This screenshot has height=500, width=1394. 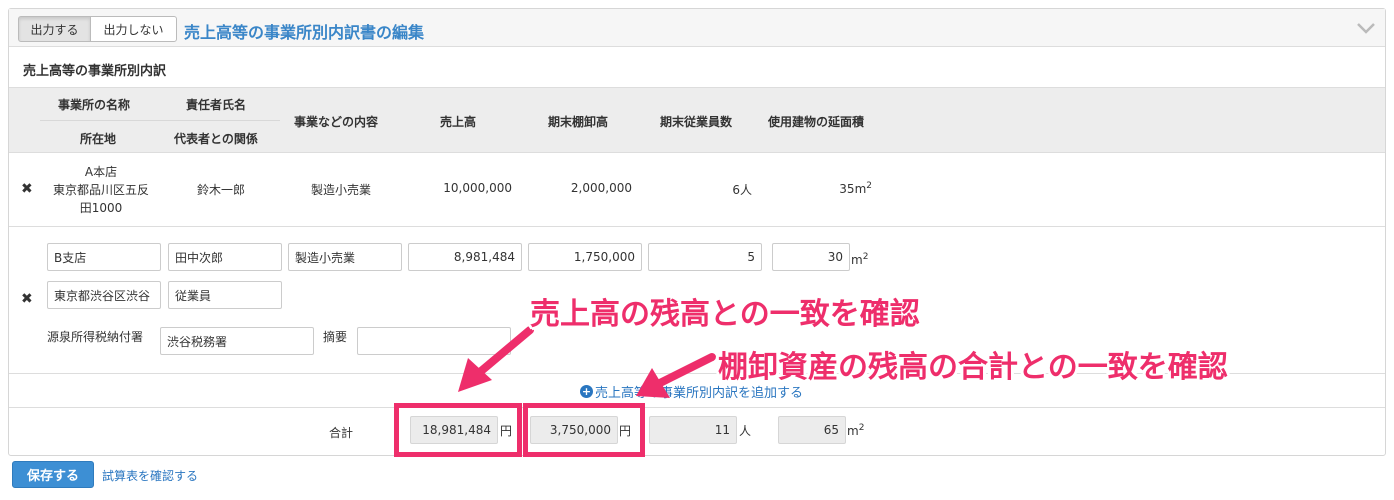 I want to click on callout-inventory-check: 棚卸資産の残高の合計との一致を確認, so click(x=973, y=367).